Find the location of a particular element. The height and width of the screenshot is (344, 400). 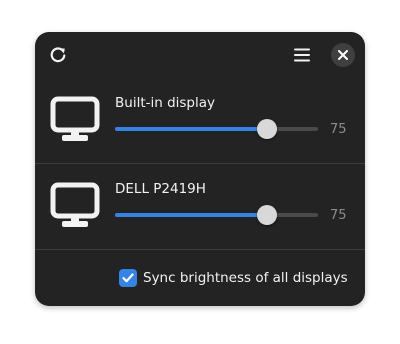

refresh-button is located at coordinates (58, 55).